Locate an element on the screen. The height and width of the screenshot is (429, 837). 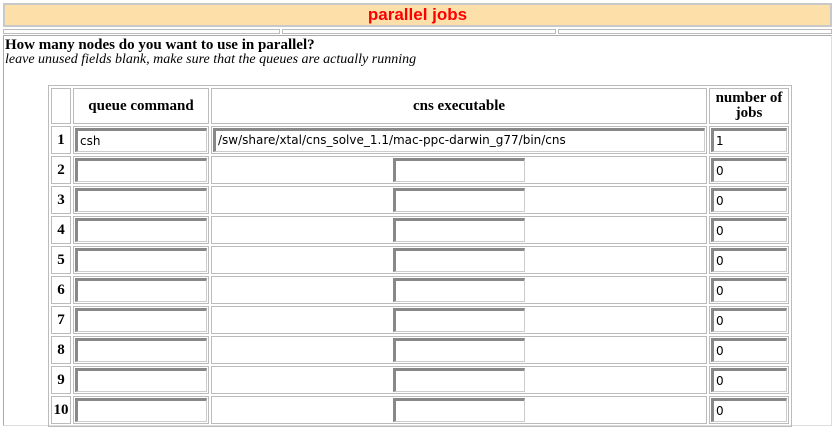
table-row: 9 is located at coordinates (420, 380).